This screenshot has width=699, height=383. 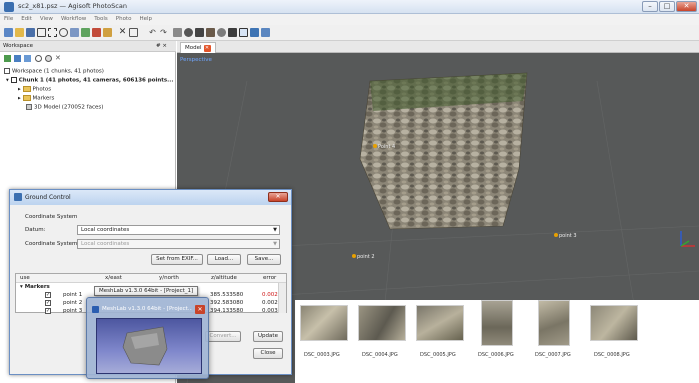 I want to click on open-icon, so click(x=19, y=32).